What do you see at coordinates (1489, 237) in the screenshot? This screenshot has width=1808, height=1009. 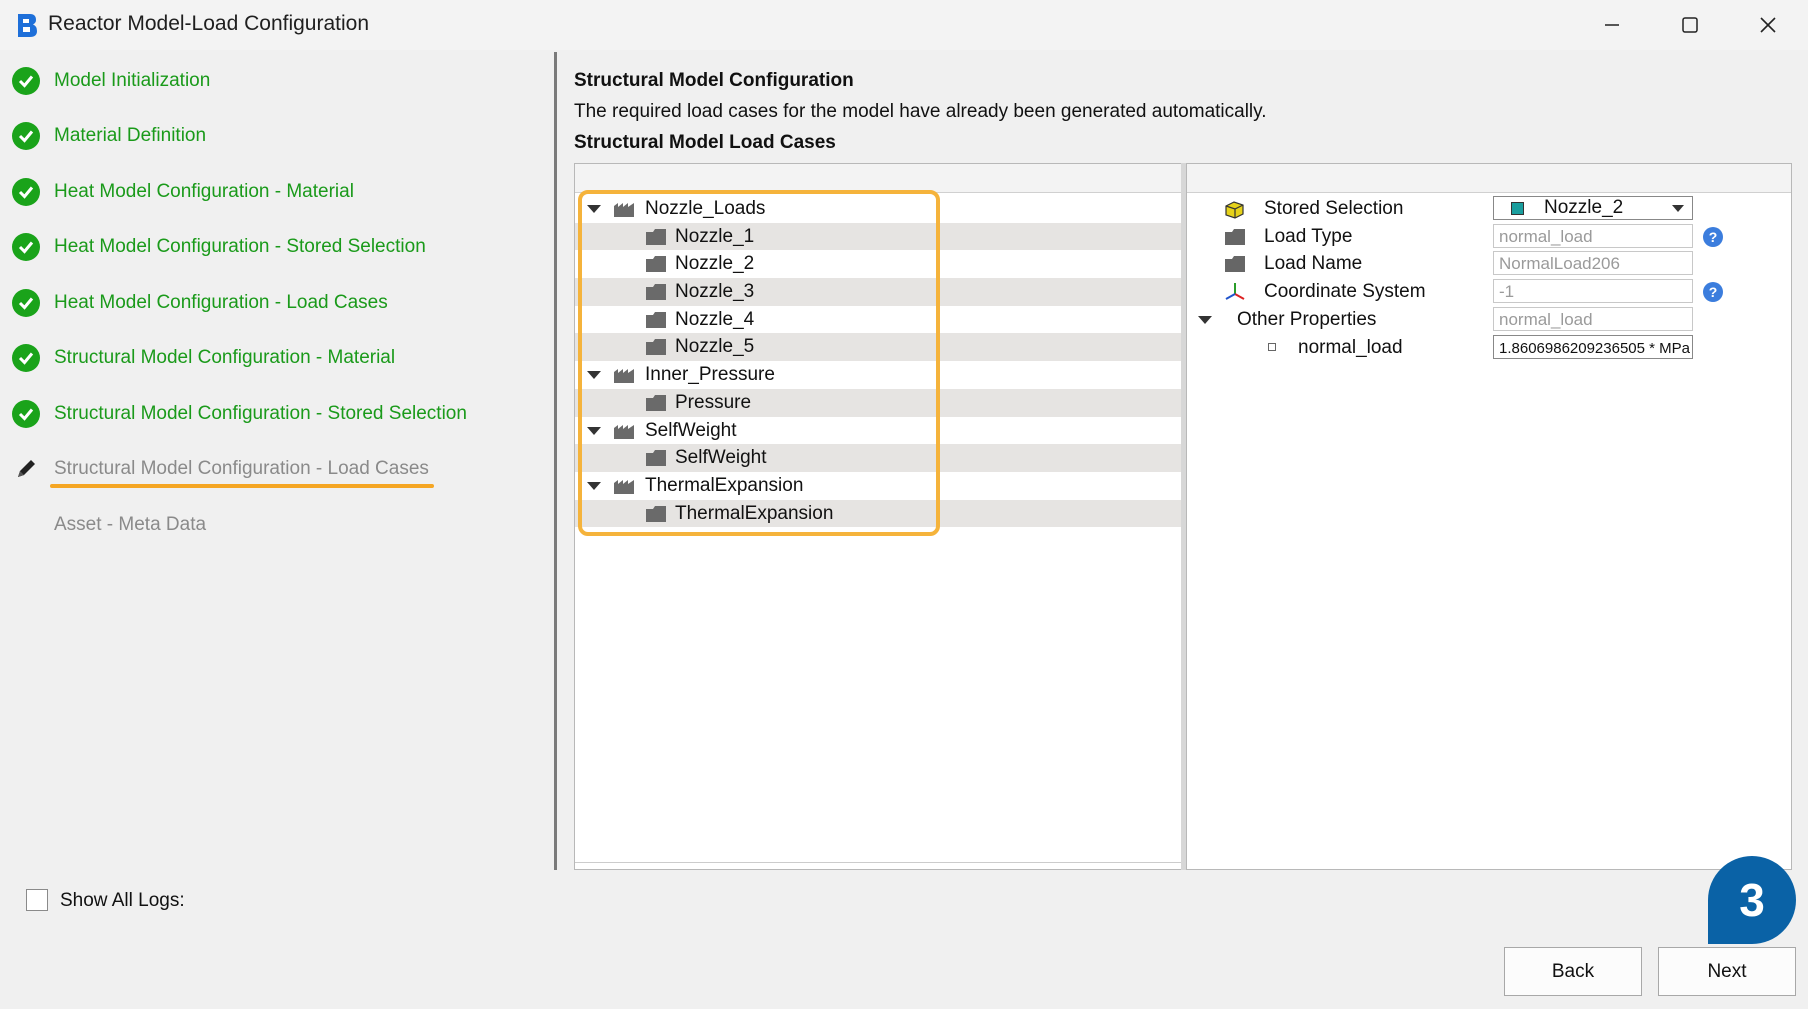 I see `prop-row-load-type: Load Type normal_load ?` at bounding box center [1489, 237].